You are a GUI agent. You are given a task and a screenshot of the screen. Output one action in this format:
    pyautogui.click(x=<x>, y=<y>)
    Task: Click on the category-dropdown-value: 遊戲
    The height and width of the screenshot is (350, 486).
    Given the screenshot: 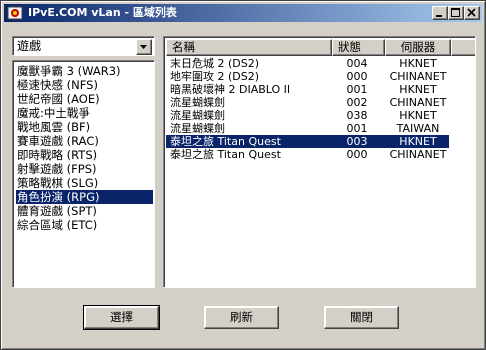 What is the action you would take?
    pyautogui.click(x=29, y=46)
    